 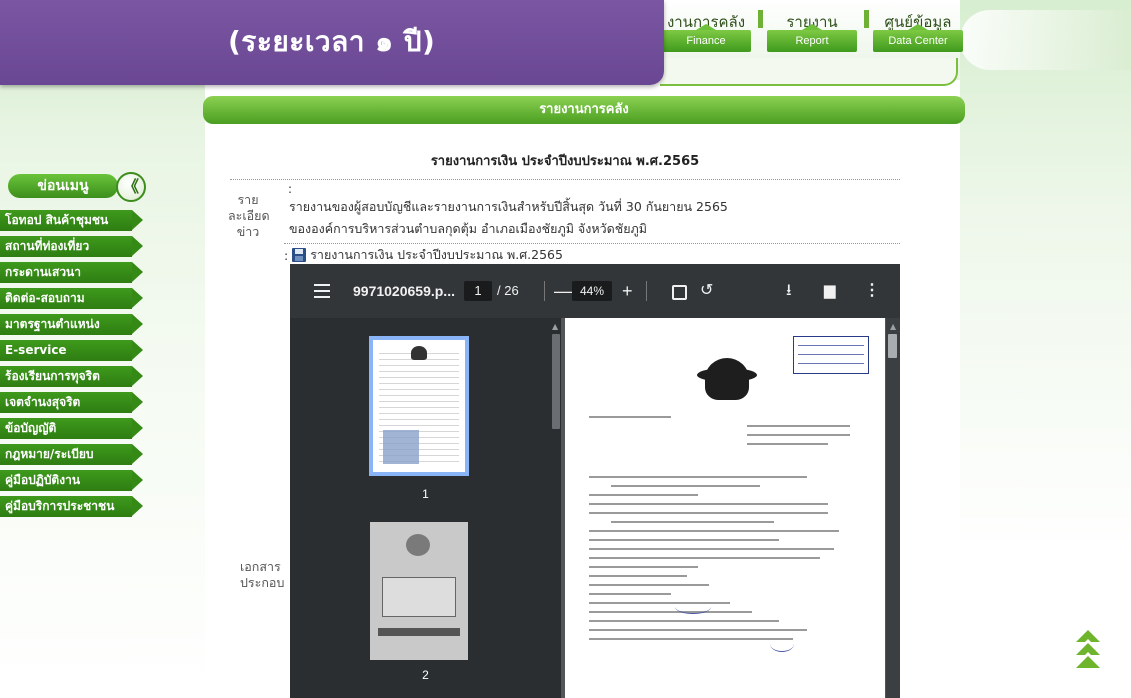 I want to click on attach-label-2: ประกอบ, so click(x=262, y=582).